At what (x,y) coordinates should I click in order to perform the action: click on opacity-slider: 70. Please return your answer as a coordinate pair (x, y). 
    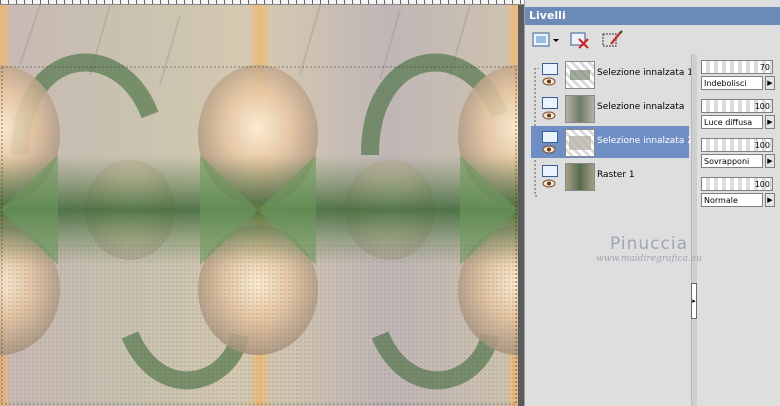
    Looking at the image, I should click on (737, 67).